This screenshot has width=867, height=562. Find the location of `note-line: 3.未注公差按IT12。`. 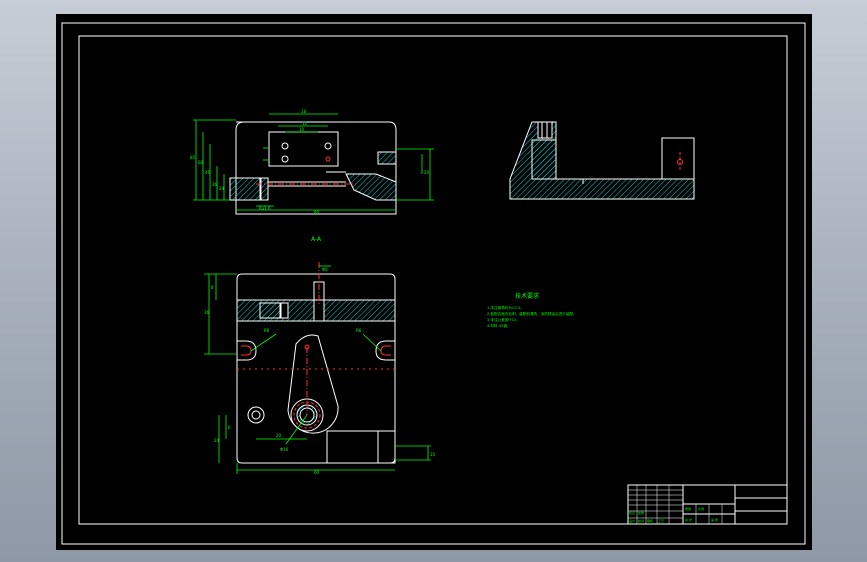

note-line: 3.未注公差按IT12。 is located at coordinates (503, 319).